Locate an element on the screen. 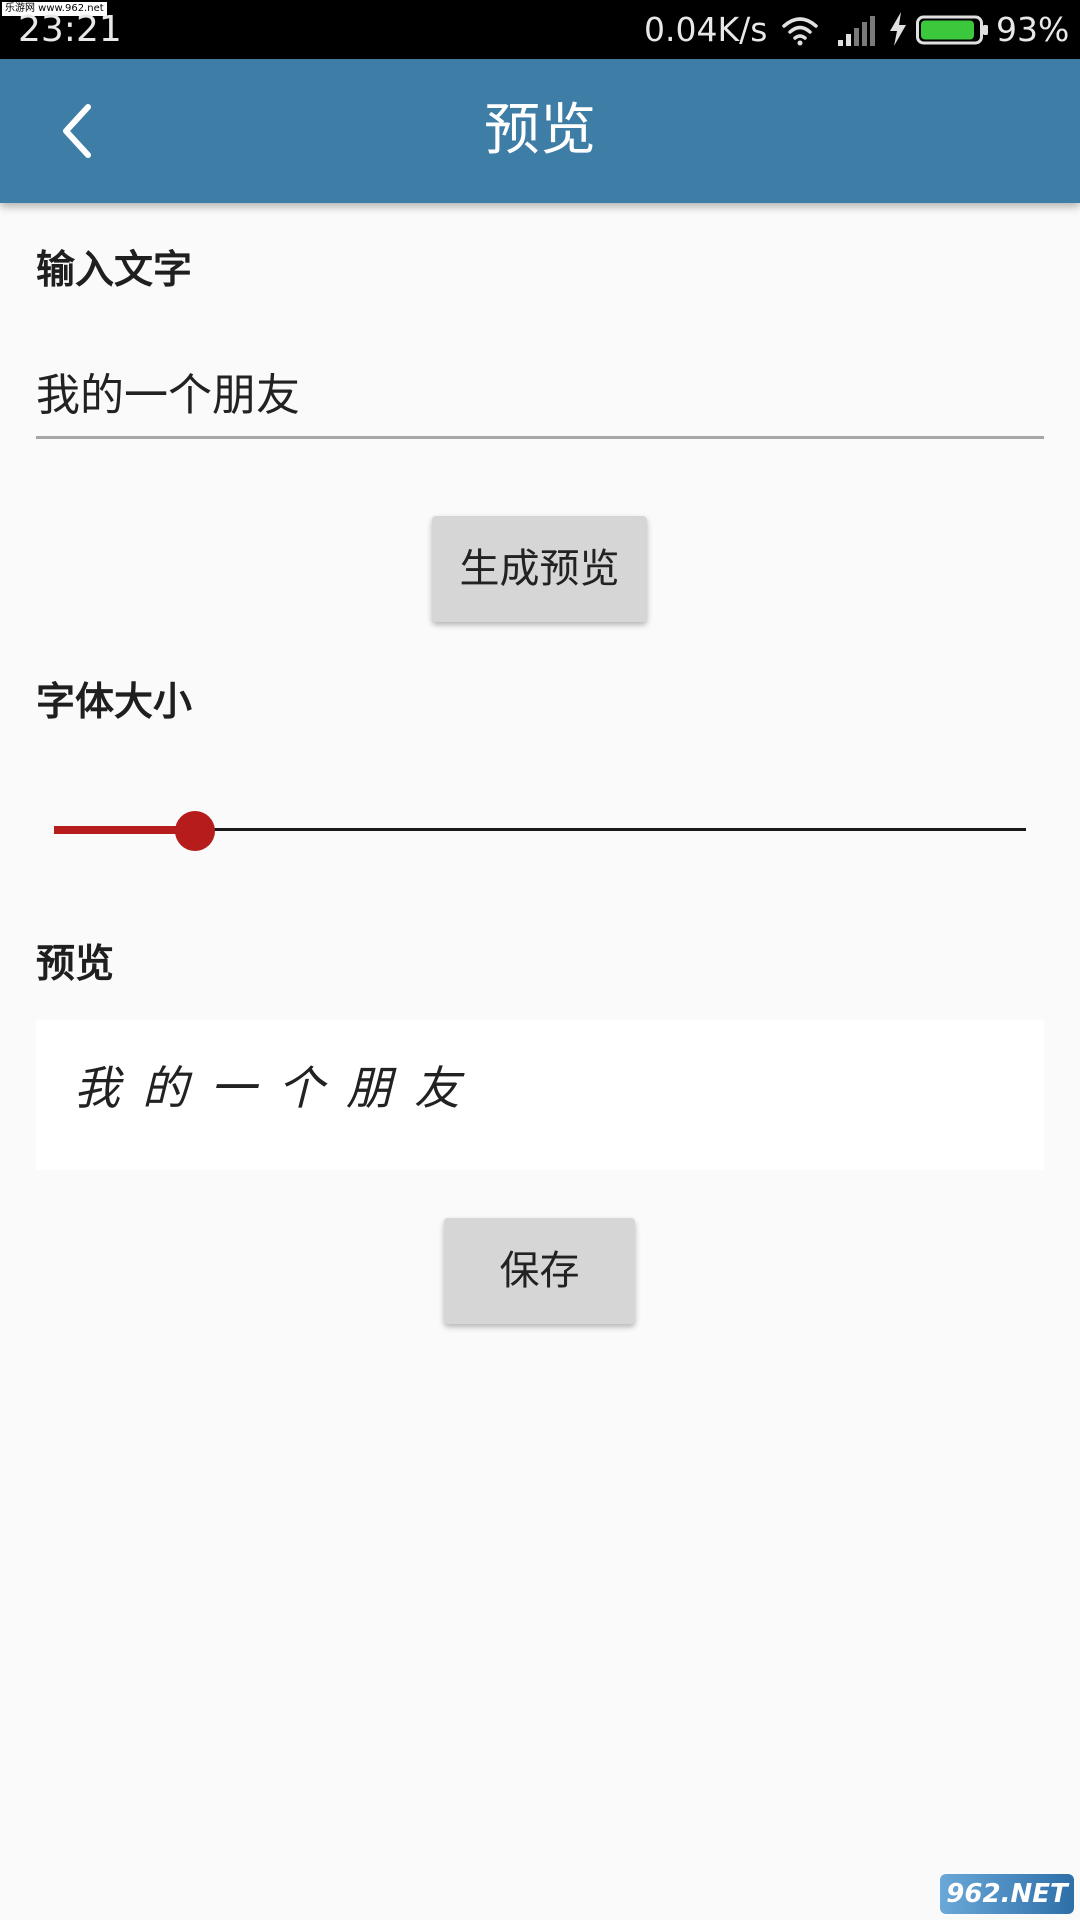  app-bar: 预览 is located at coordinates (540, 131).